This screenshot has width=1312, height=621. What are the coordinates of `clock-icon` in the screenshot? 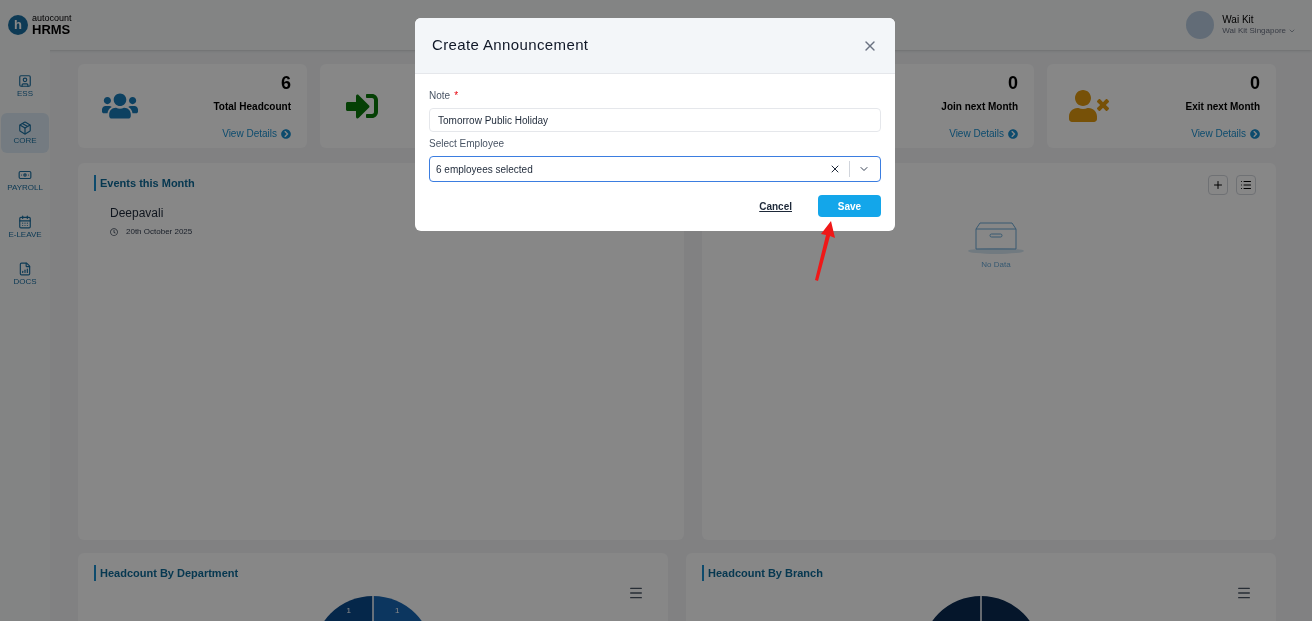 It's located at (114, 231).